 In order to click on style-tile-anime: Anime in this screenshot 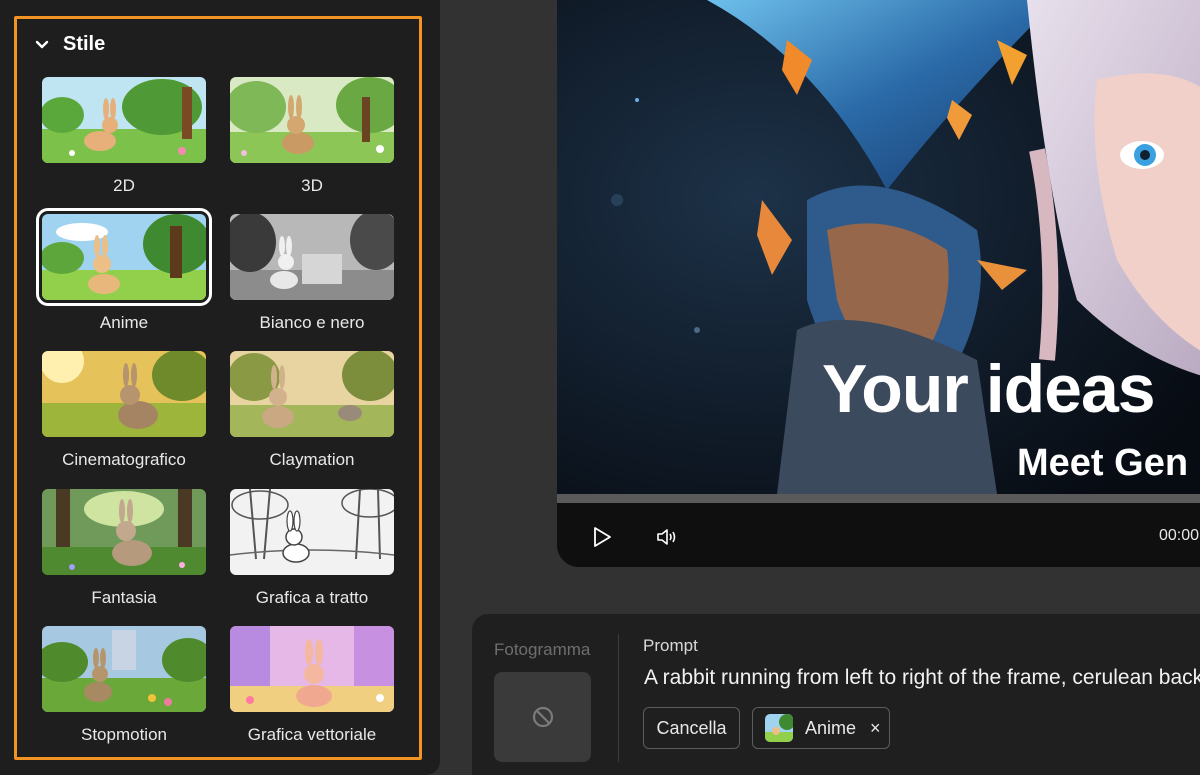, I will do `click(124, 270)`.